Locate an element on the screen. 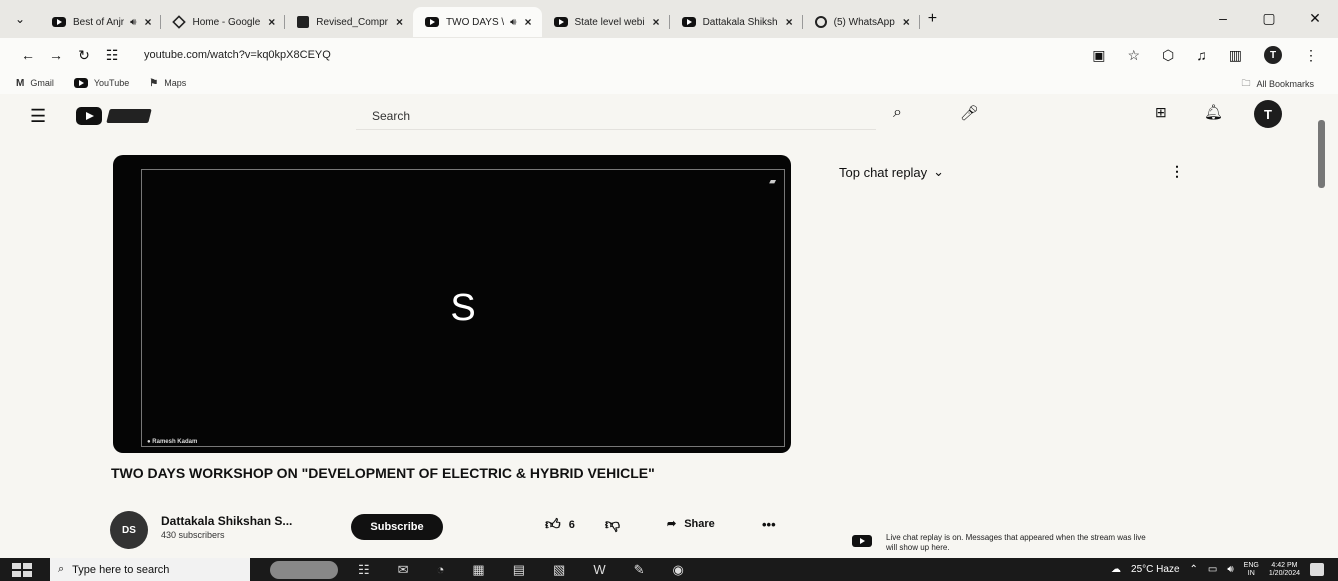  all-bookmarks-label: All Bookmarks is located at coordinates (1285, 84).